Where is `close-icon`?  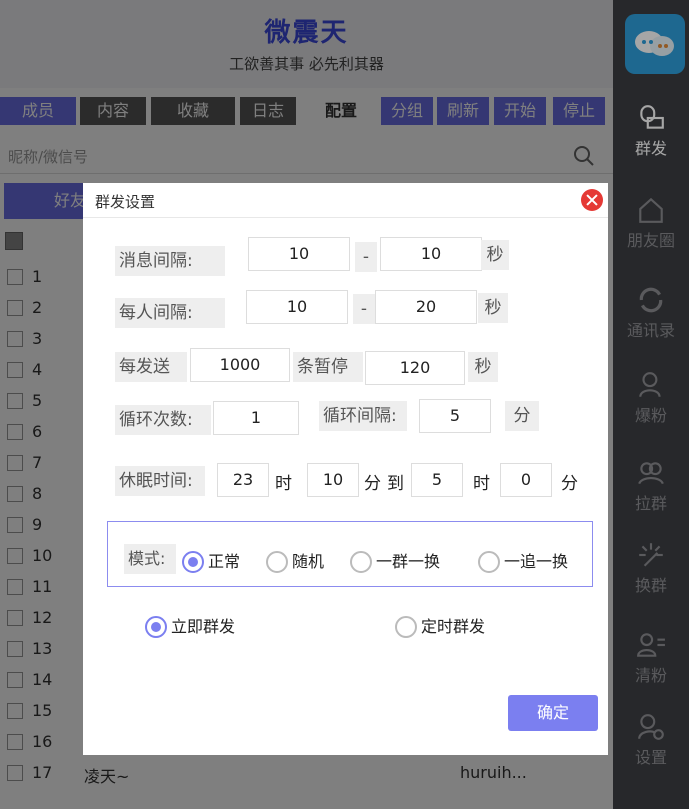
close-icon is located at coordinates (592, 200).